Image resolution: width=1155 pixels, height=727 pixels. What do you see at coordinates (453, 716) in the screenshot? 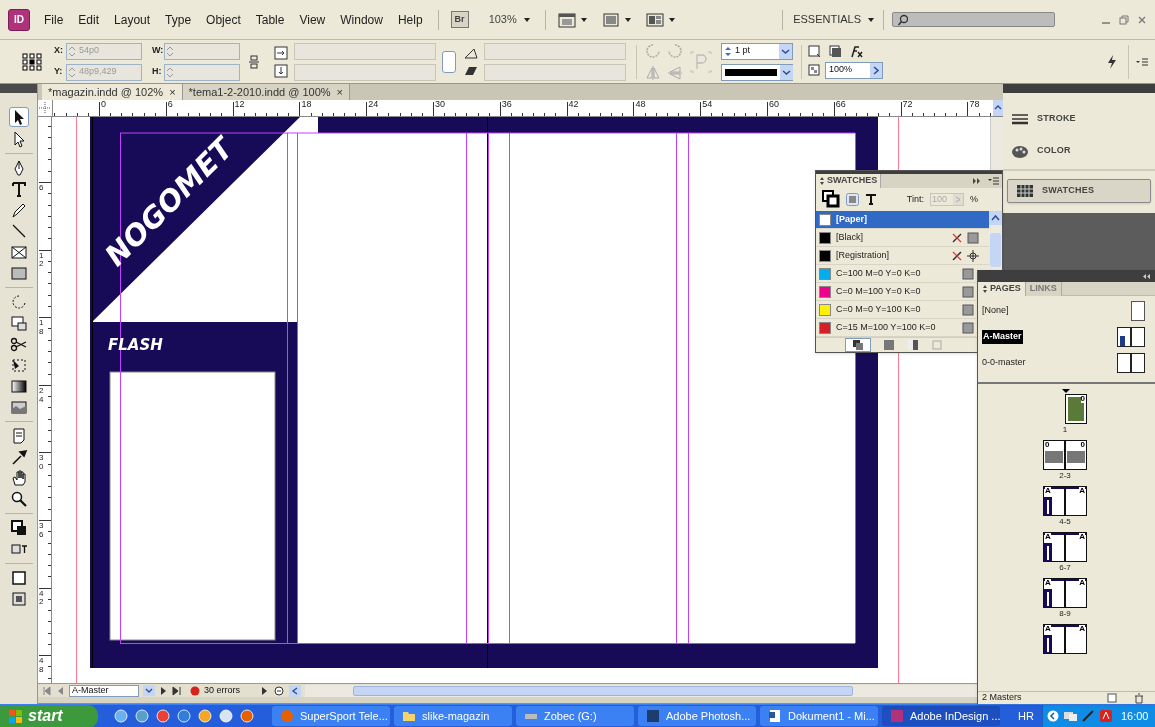
I see `taskbar-button: slike-magazin` at bounding box center [453, 716].